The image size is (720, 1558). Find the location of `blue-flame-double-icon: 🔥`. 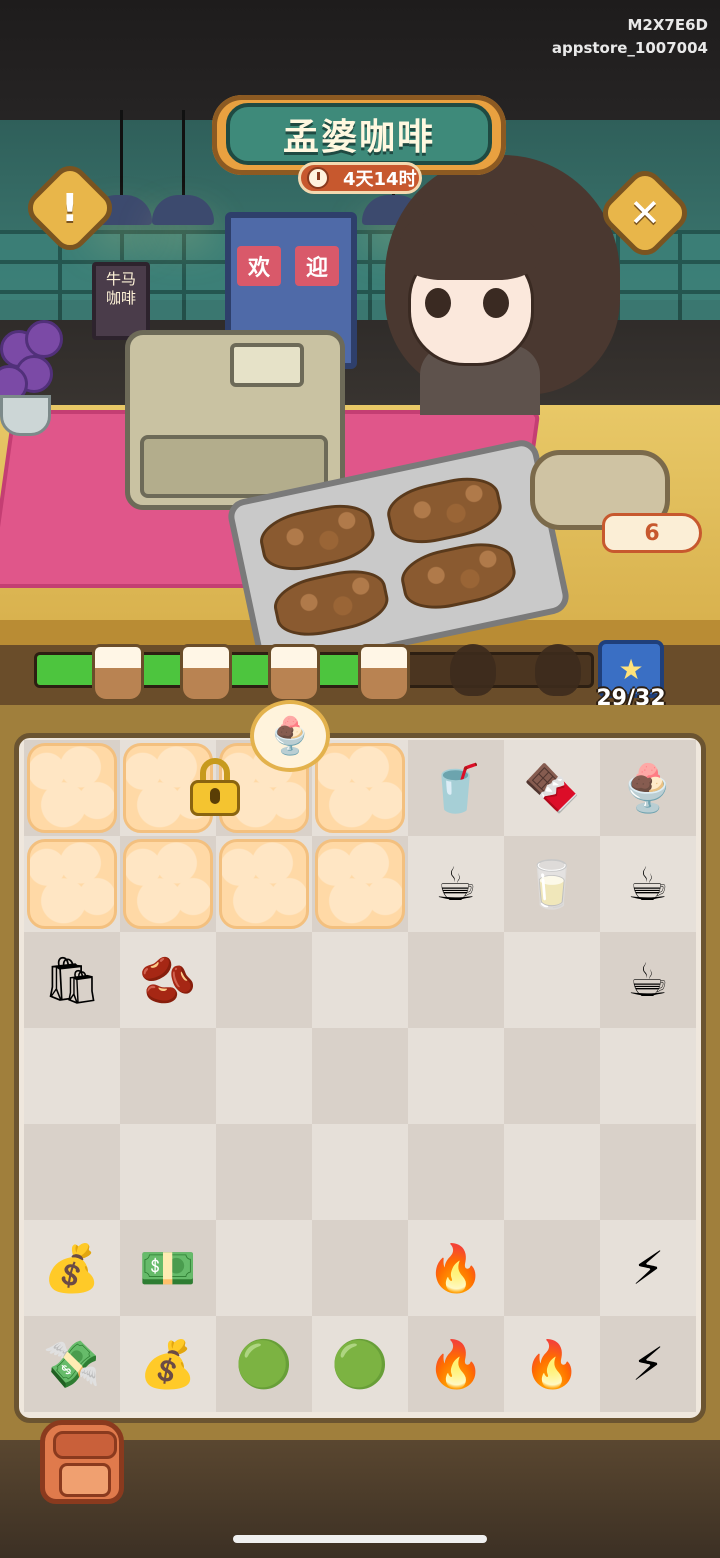

blue-flame-double-icon: 🔥 is located at coordinates (455, 1364).